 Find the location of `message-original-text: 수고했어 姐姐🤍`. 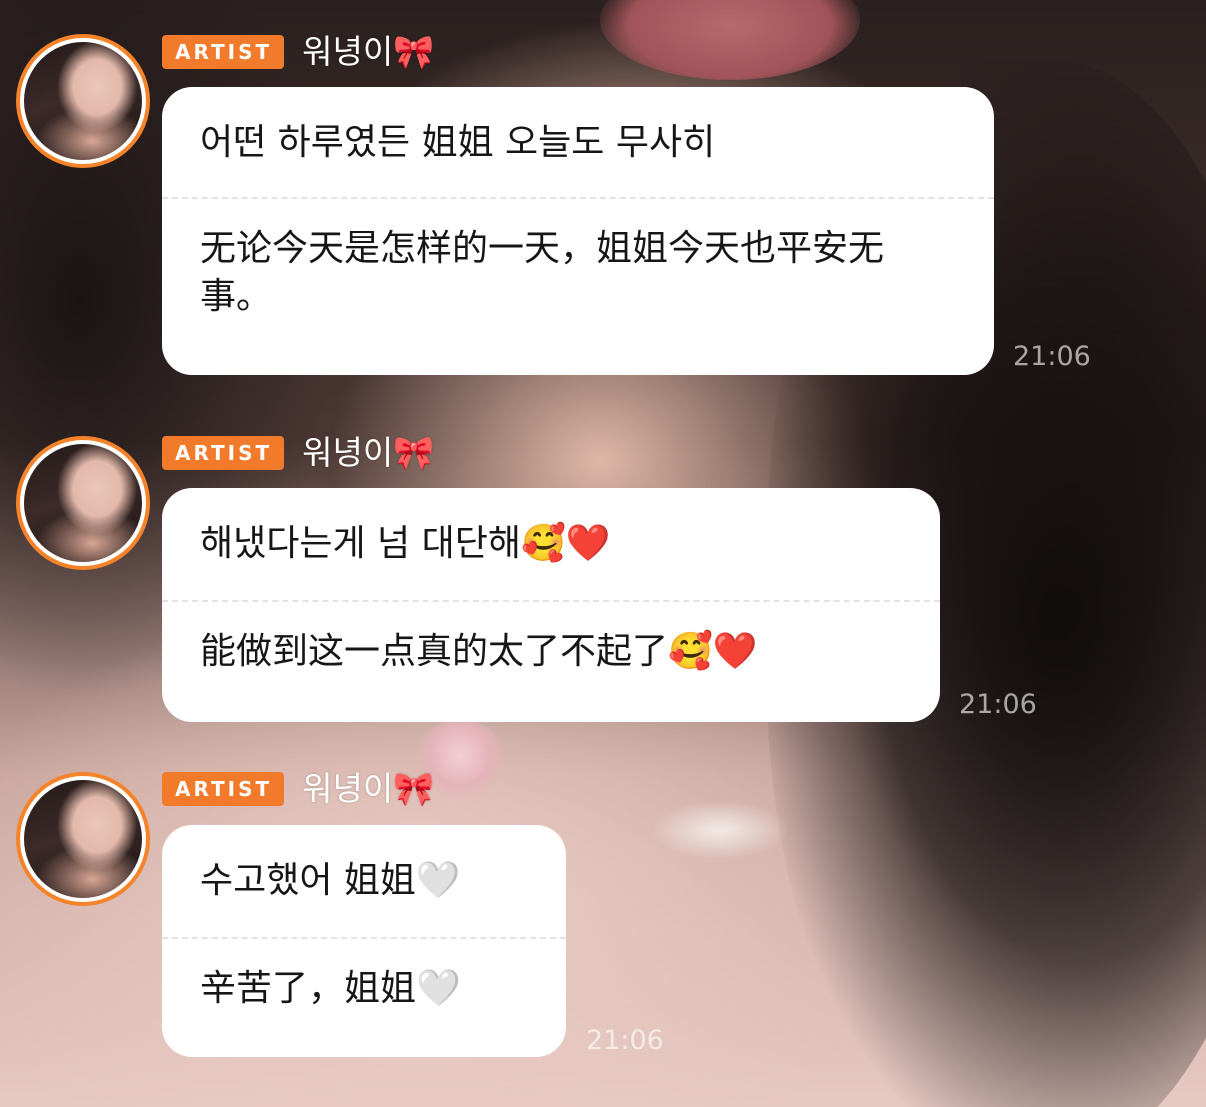

message-original-text: 수고했어 姐姐🤍 is located at coordinates (330, 880).